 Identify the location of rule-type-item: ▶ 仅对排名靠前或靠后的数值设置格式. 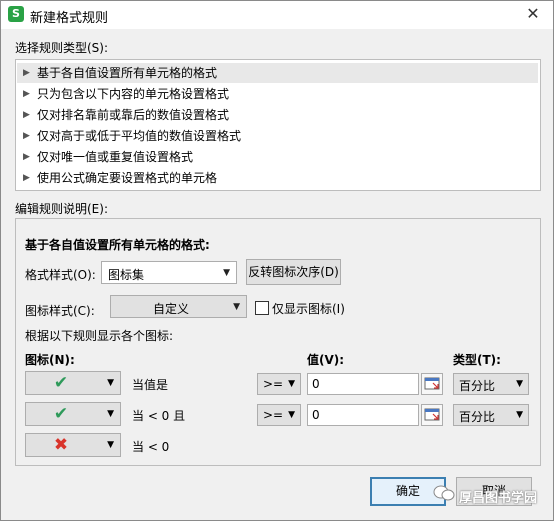
(277, 115).